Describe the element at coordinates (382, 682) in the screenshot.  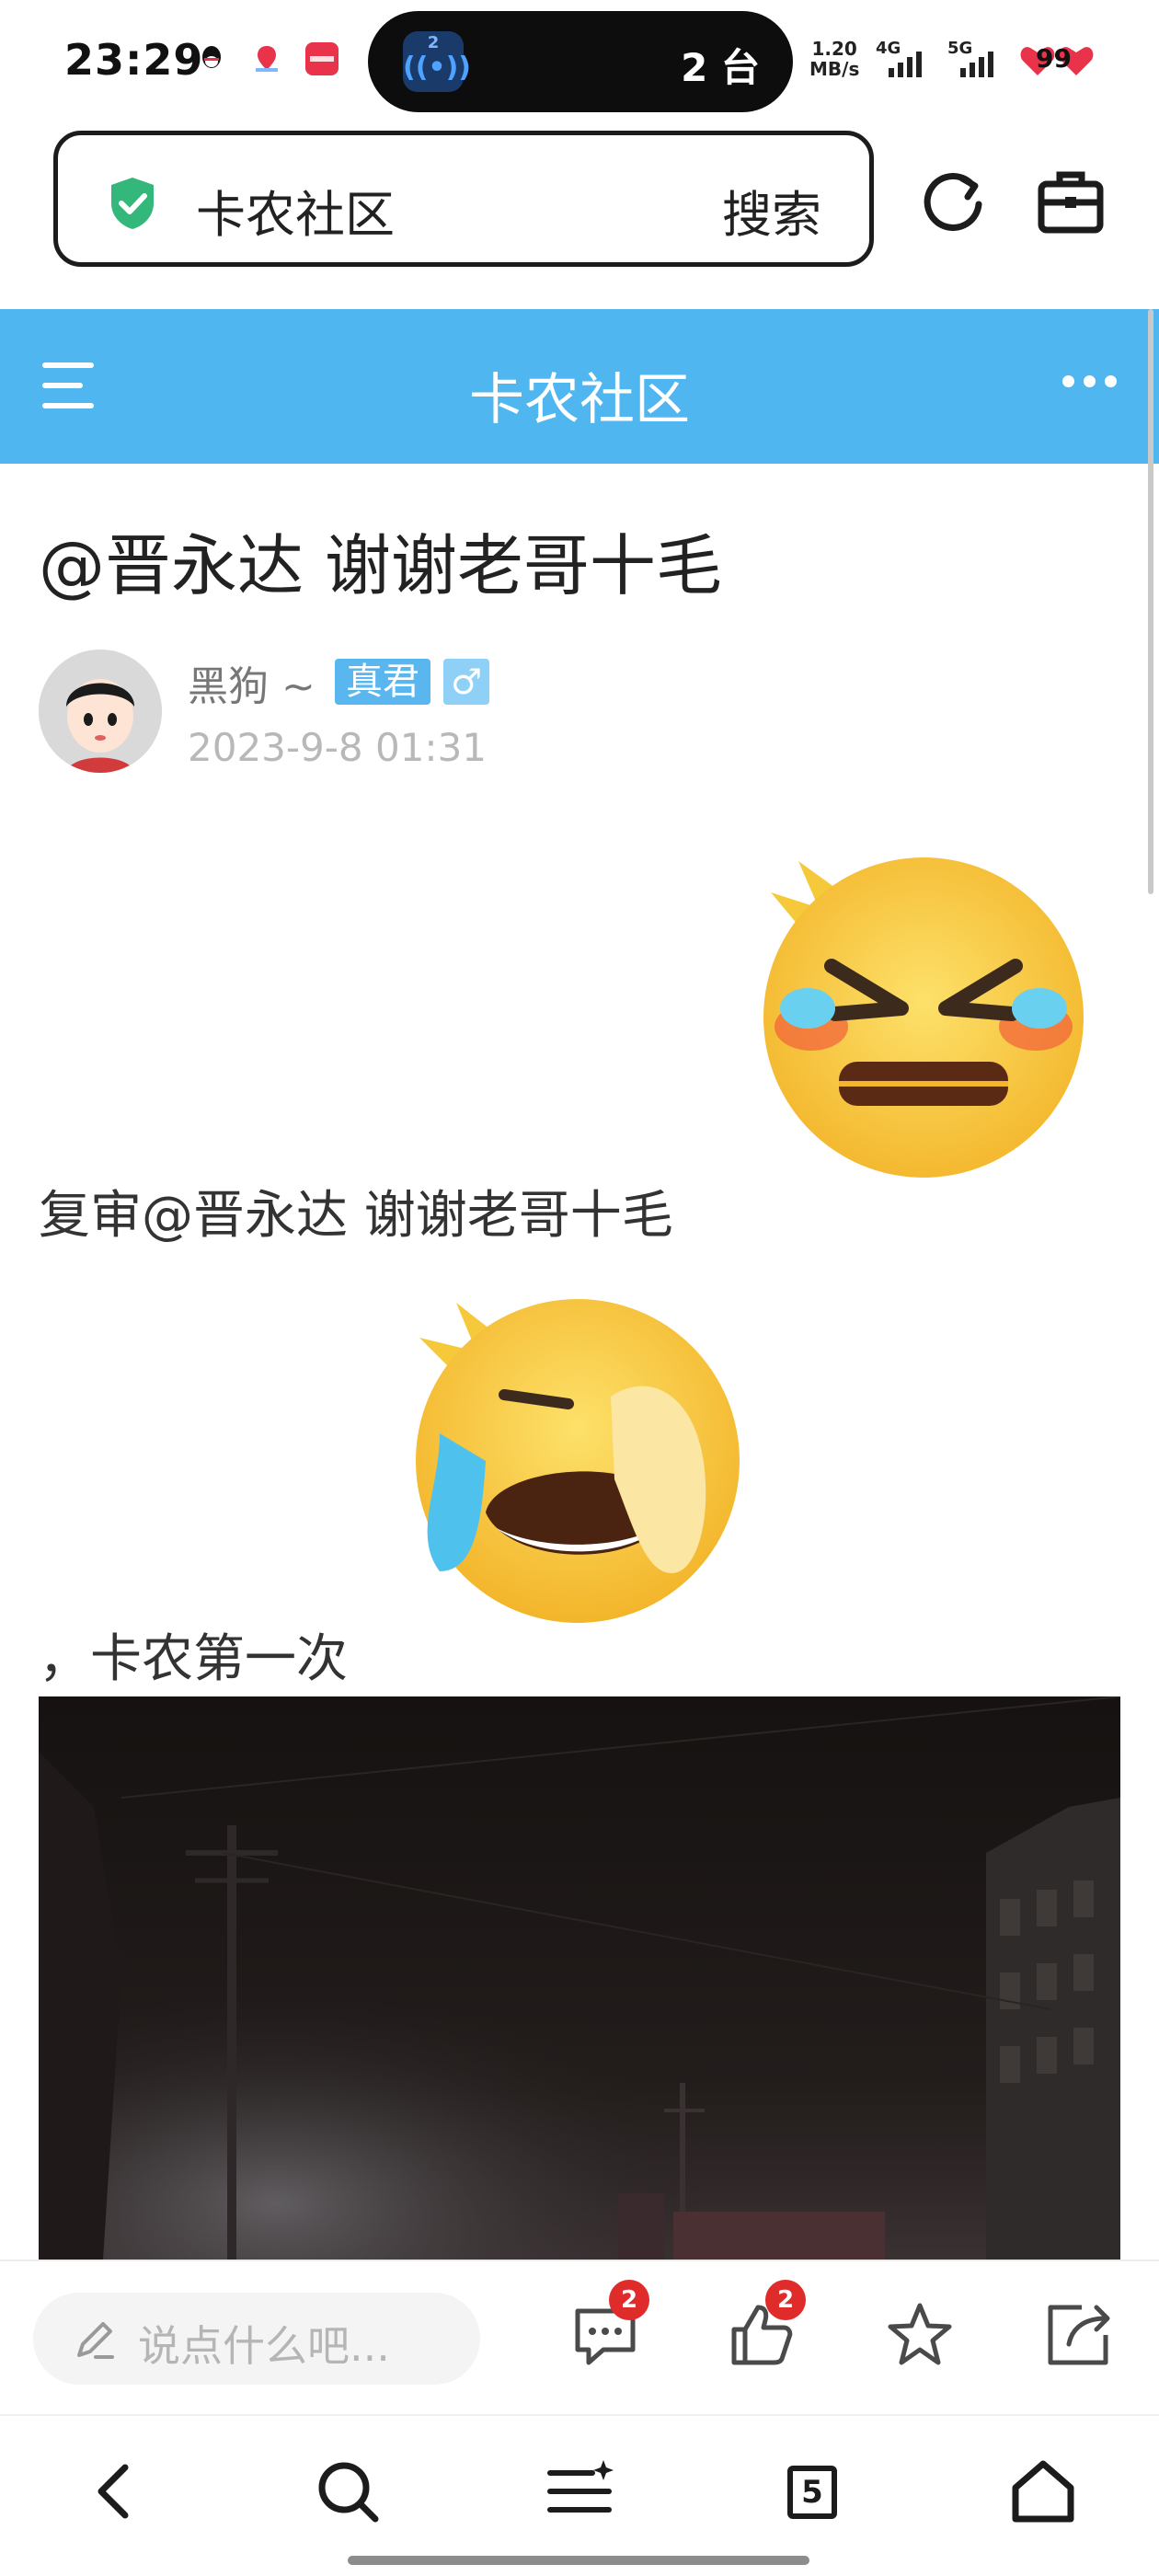
I see `author-level-badge: 真君` at that location.